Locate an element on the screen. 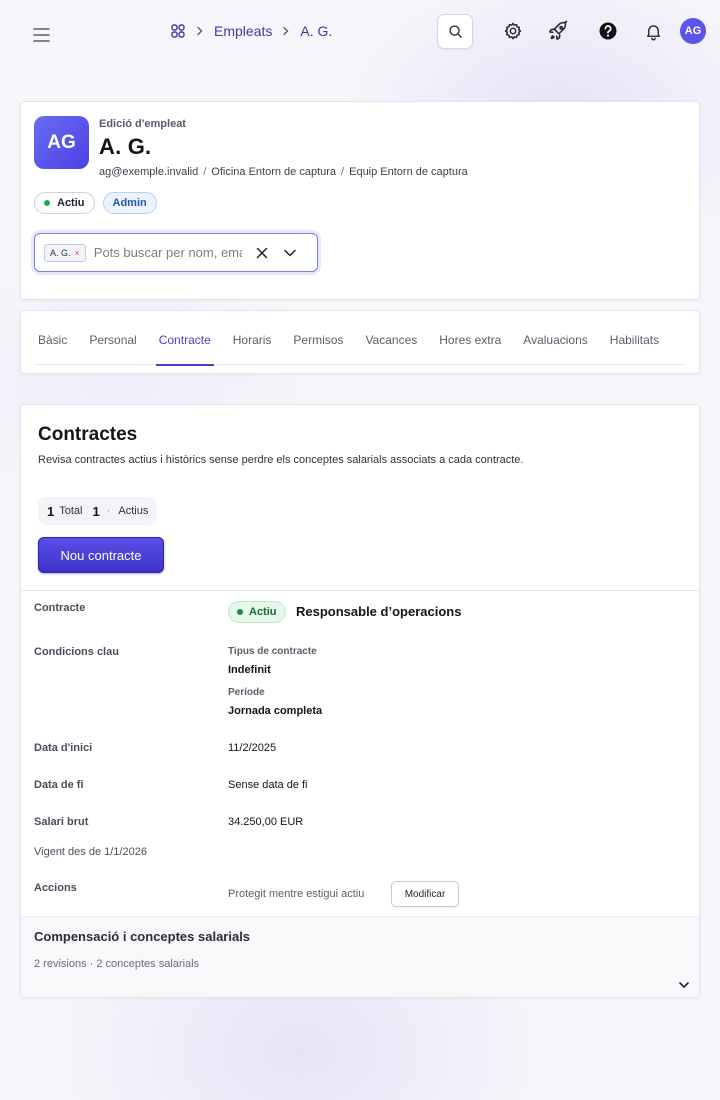  tab-skills: Habilitats is located at coordinates (634, 338).